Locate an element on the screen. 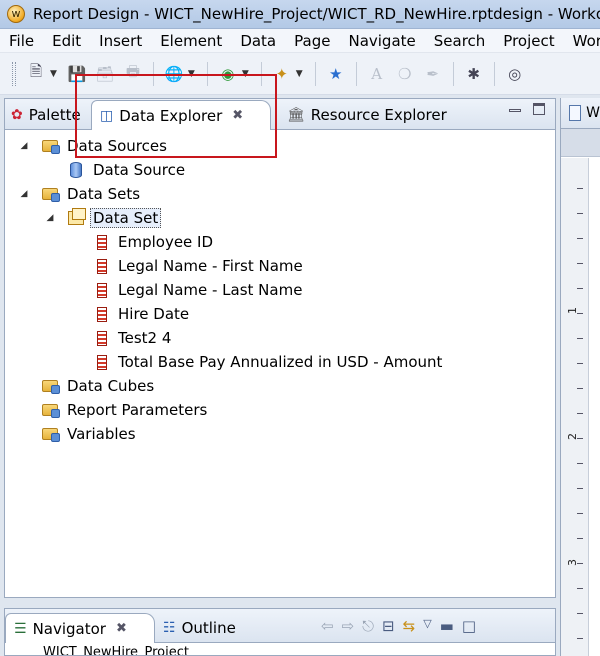 Image resolution: width=600 pixels, height=656 pixels. ruler-label: 1 is located at coordinates (572, 310).